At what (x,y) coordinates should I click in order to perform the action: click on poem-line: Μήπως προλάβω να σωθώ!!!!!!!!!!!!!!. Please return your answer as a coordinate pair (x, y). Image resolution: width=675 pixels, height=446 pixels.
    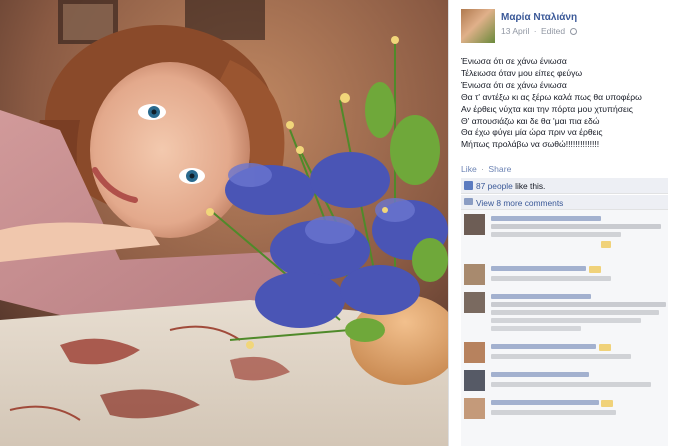
    Looking at the image, I should click on (530, 144).